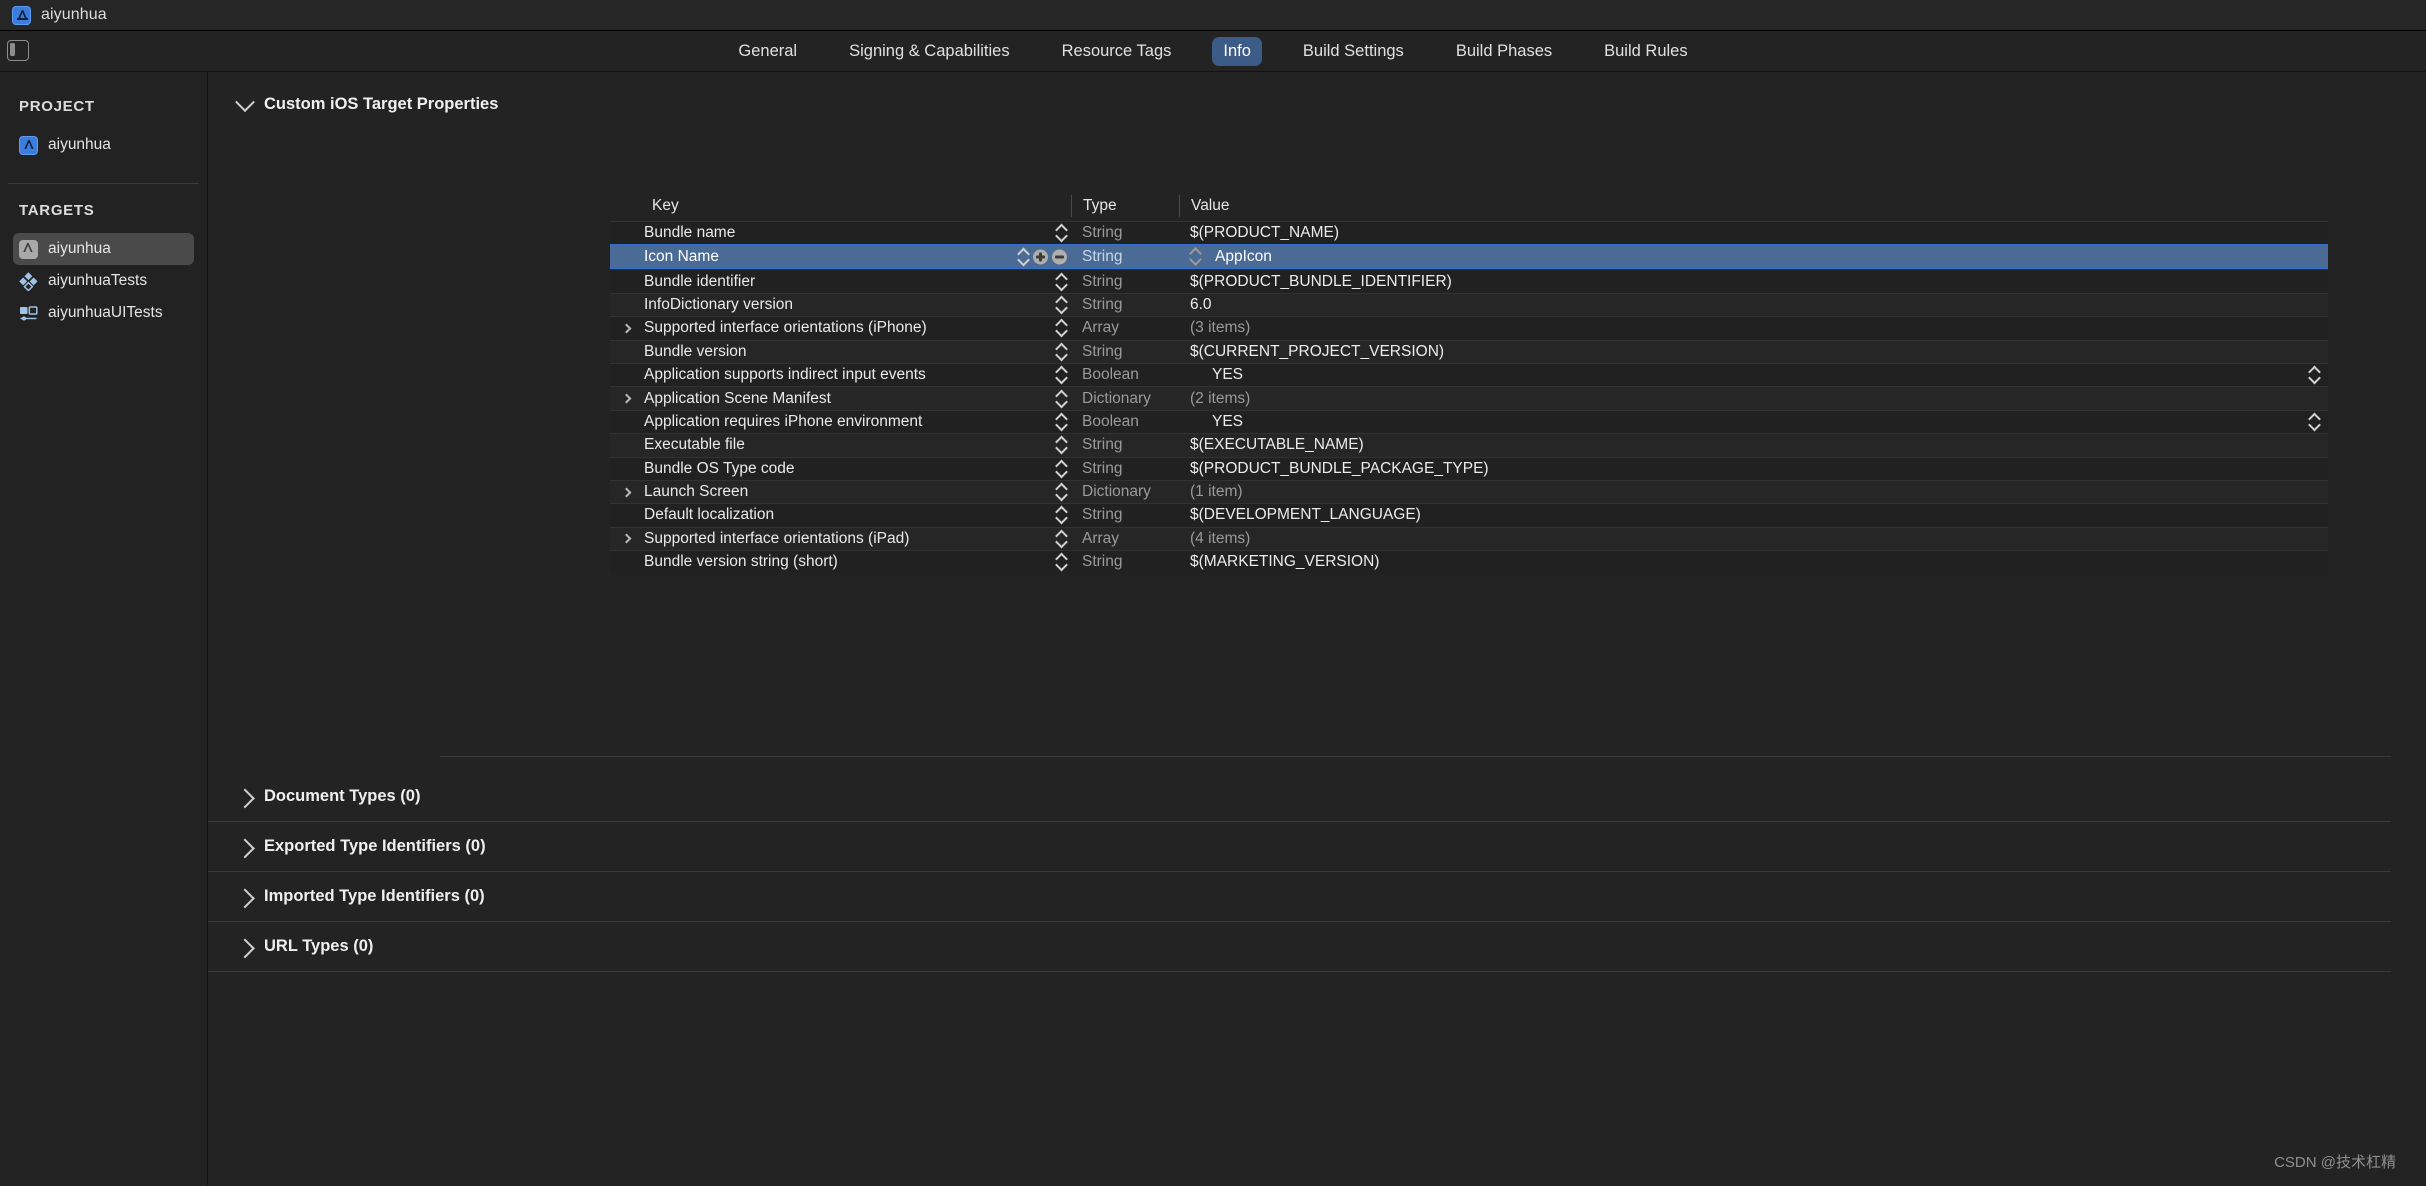 This screenshot has height=1186, width=2426. Describe the element at coordinates (840, 492) in the screenshot. I see `row-key-cell: Launch Screen` at that location.